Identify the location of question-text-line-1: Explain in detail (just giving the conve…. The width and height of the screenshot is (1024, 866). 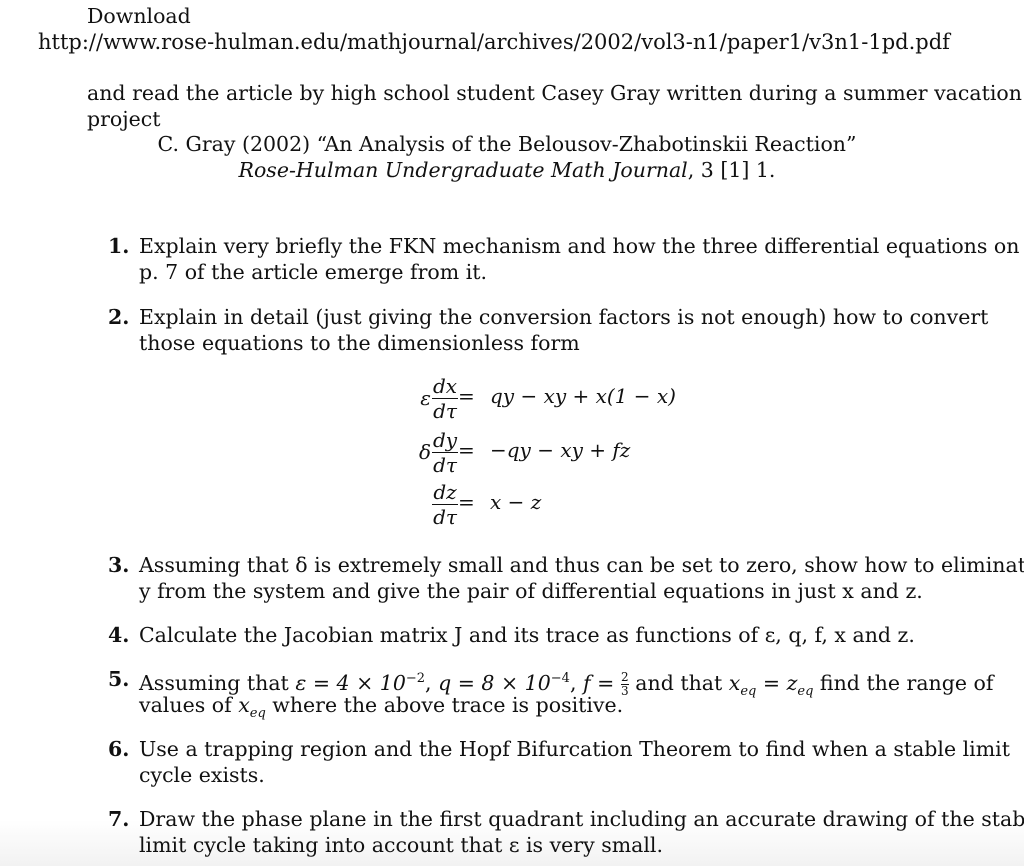
(564, 317).